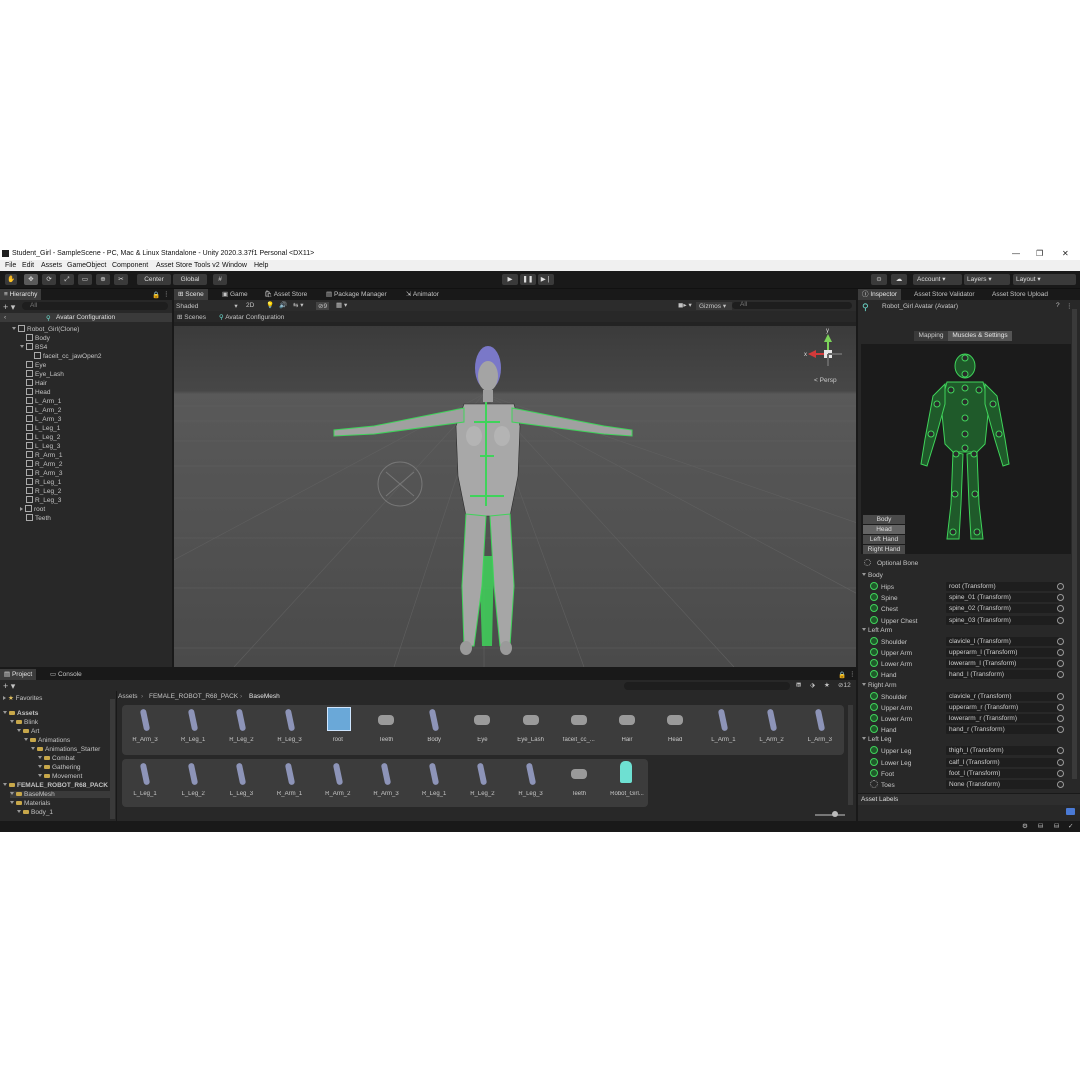 The width and height of the screenshot is (1080, 1080). I want to click on zoom-slider-handle, so click(835, 814).